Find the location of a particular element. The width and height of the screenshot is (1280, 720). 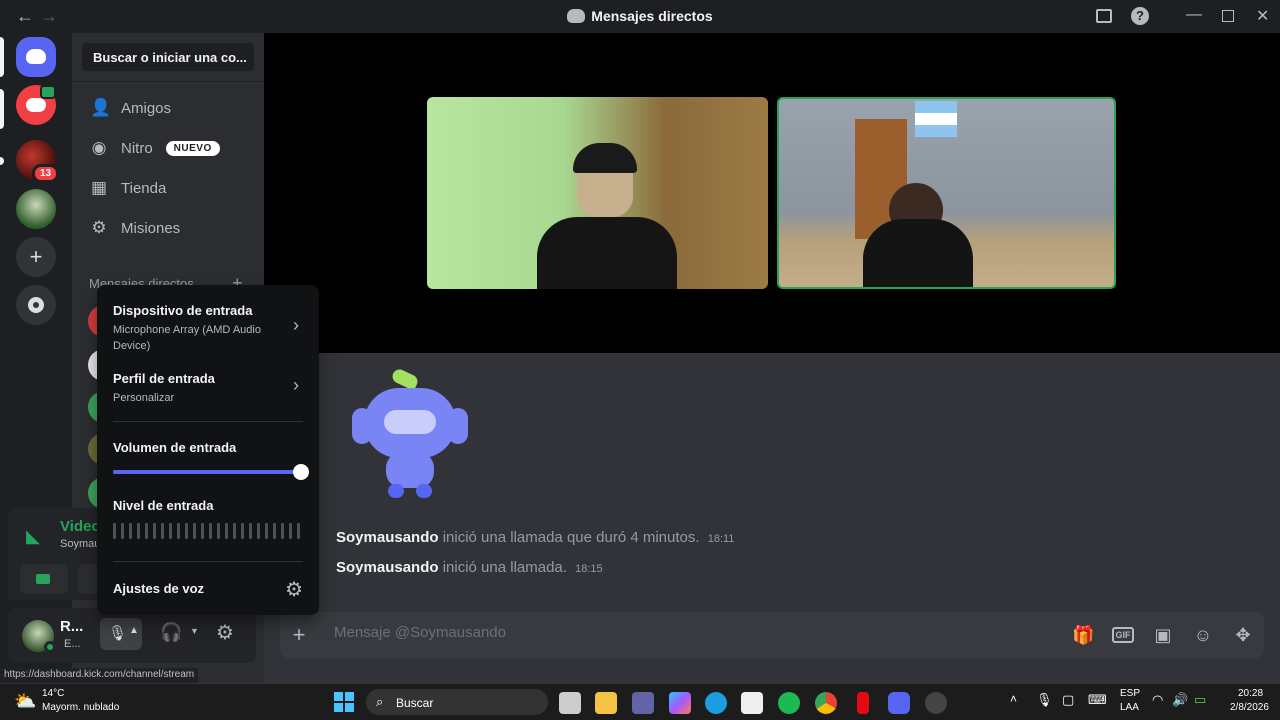

video-tile-remote is located at coordinates (946, 193).